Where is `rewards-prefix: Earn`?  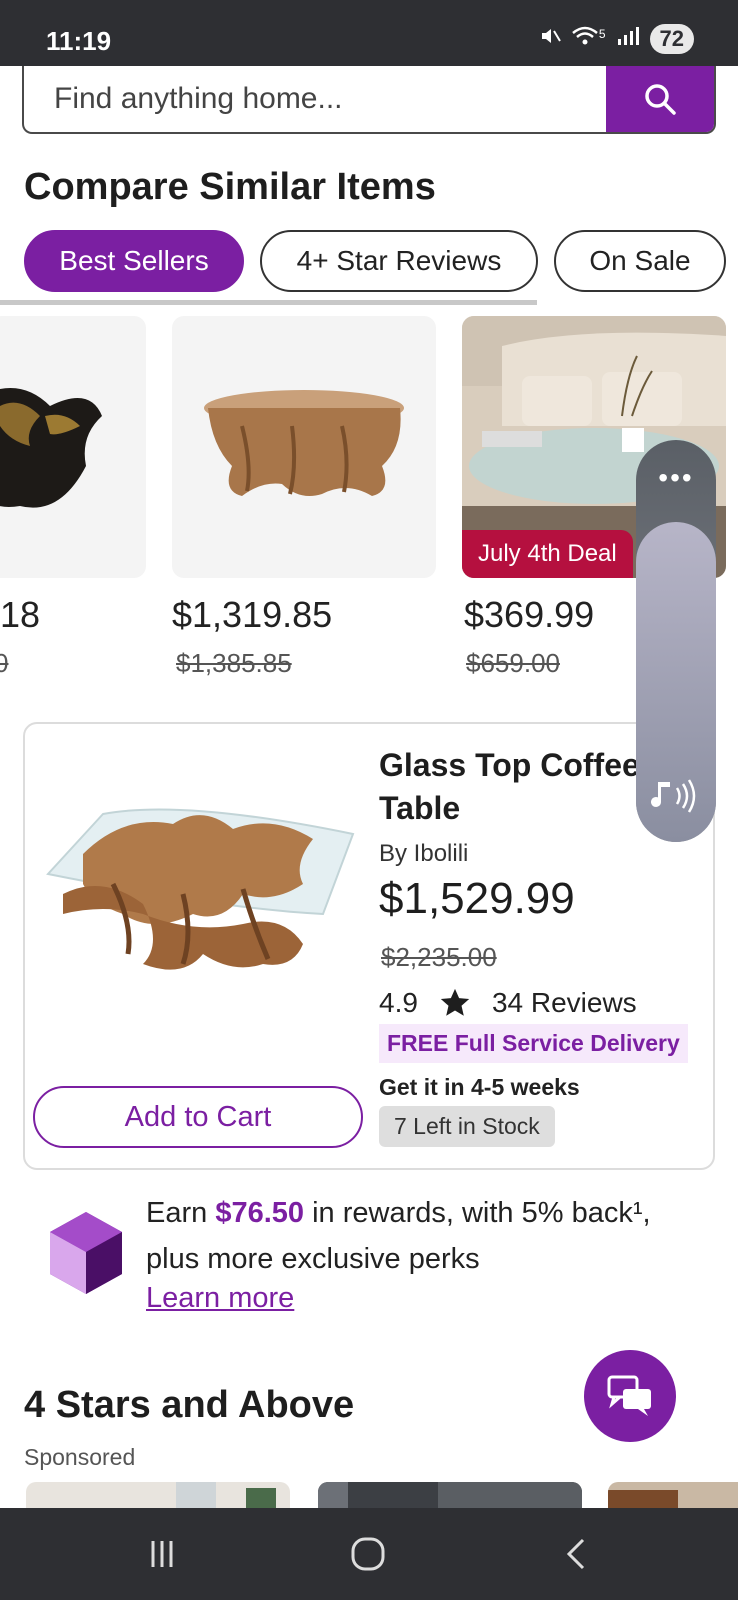
rewards-prefix: Earn is located at coordinates (181, 1213).